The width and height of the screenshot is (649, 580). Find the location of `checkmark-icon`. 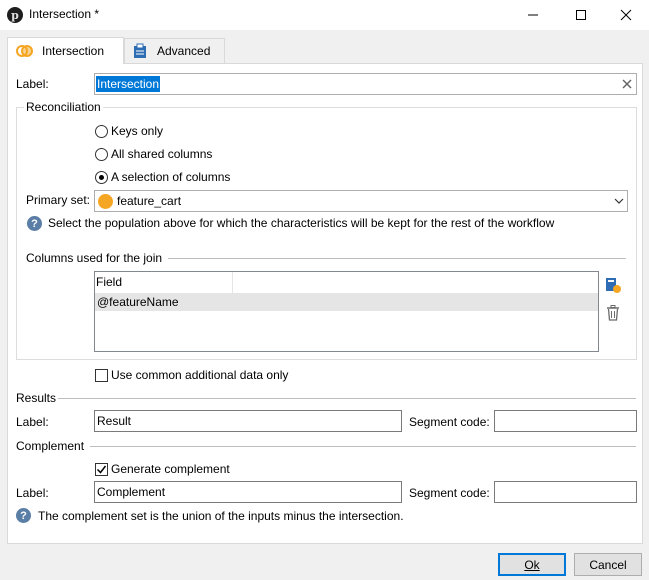

checkmark-icon is located at coordinates (101, 469).